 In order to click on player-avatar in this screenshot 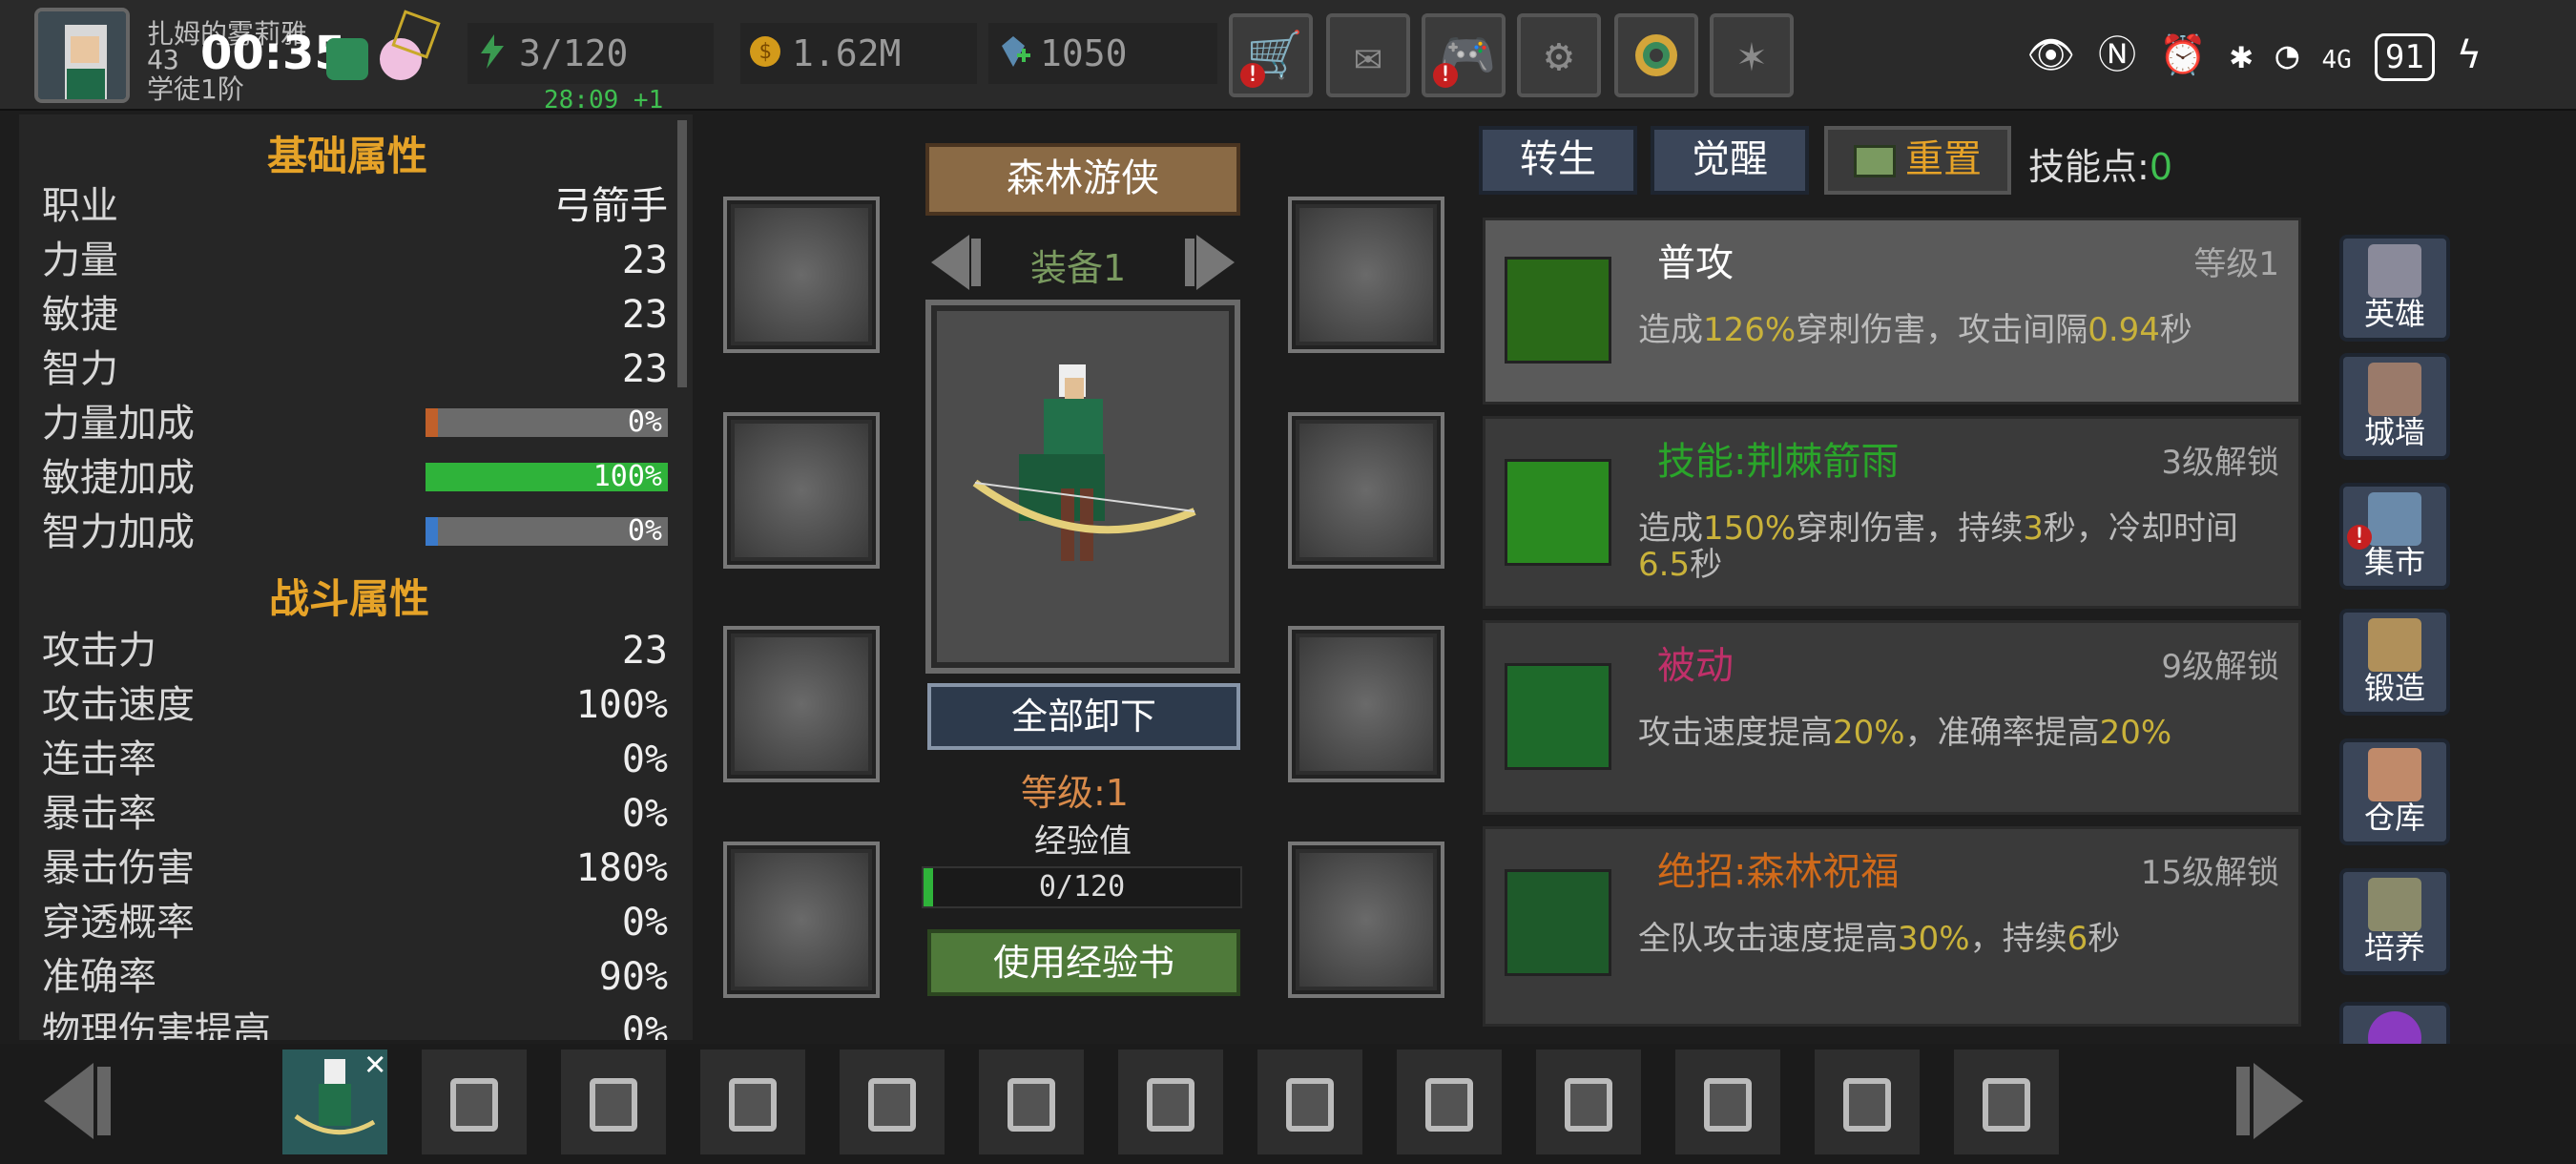, I will do `click(82, 55)`.